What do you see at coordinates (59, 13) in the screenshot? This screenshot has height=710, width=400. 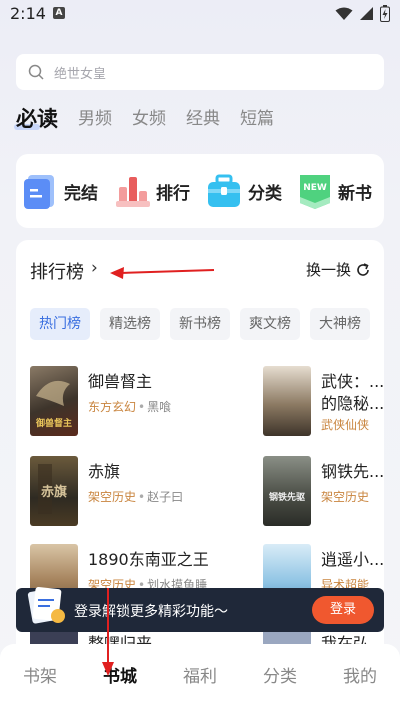 I see `notification-a-icon: A` at bounding box center [59, 13].